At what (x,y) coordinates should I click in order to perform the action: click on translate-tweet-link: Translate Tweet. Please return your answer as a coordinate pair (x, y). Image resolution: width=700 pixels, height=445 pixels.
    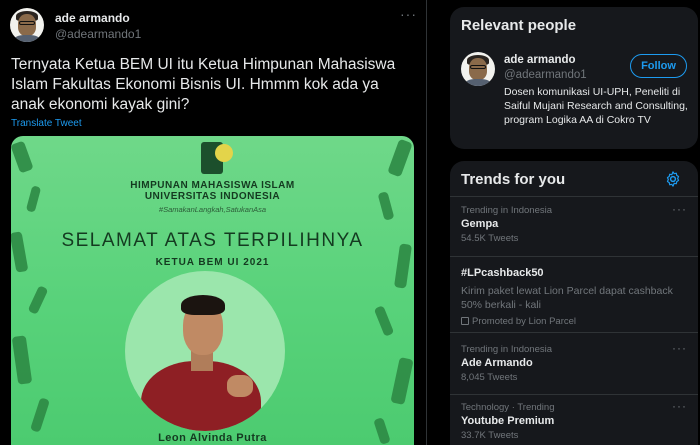
    Looking at the image, I should click on (46, 123).